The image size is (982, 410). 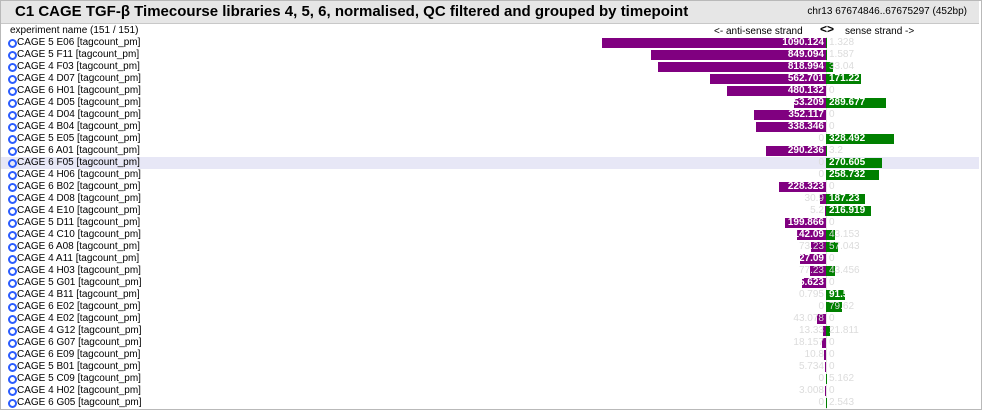 I want to click on experiment-row: CAGE 4 D08 [tagcount_pm] 30.9 187.23, so click(x=490, y=199).